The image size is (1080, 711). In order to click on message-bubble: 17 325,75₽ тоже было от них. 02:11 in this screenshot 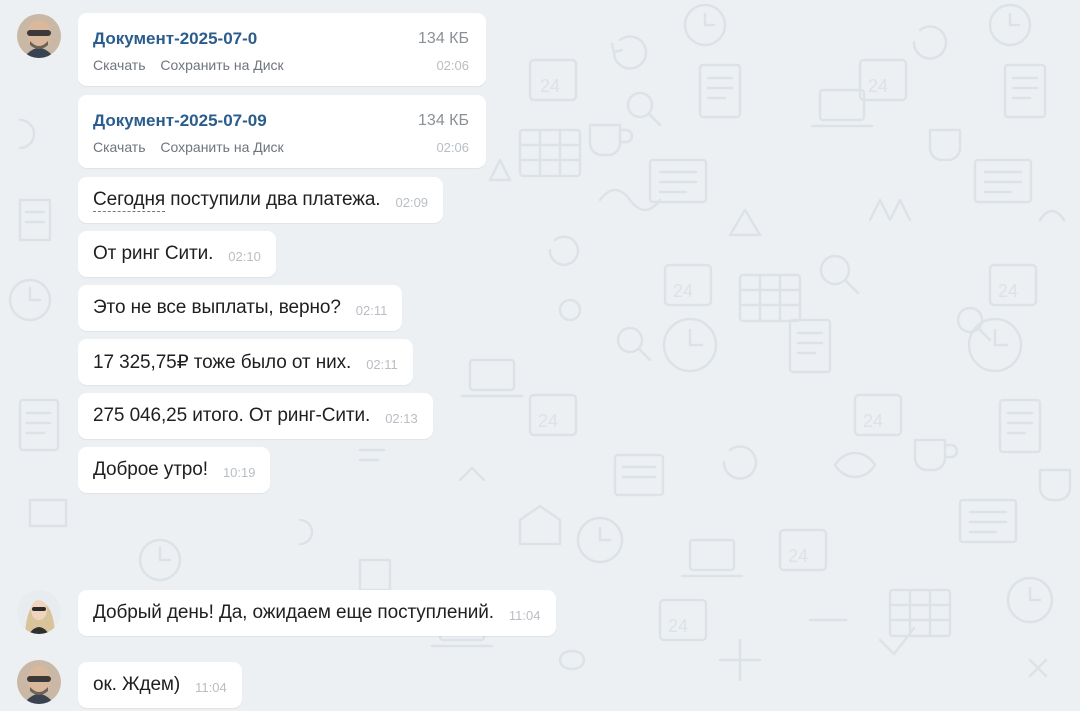, I will do `click(245, 362)`.